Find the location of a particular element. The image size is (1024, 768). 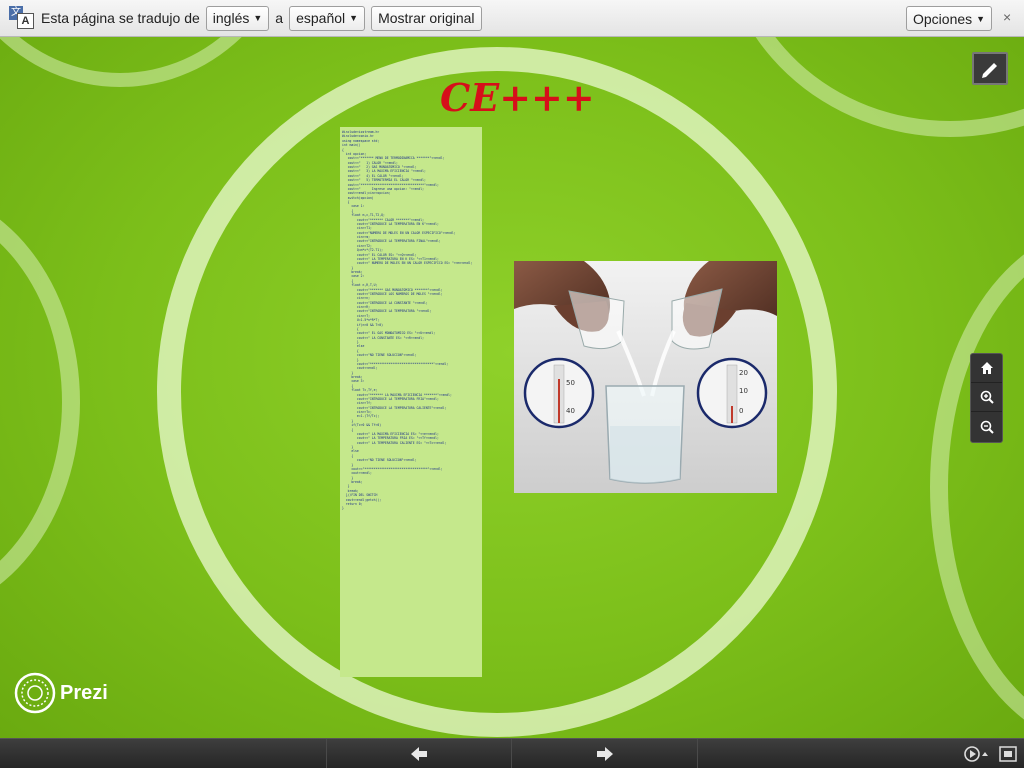

home-button is located at coordinates (986, 368).